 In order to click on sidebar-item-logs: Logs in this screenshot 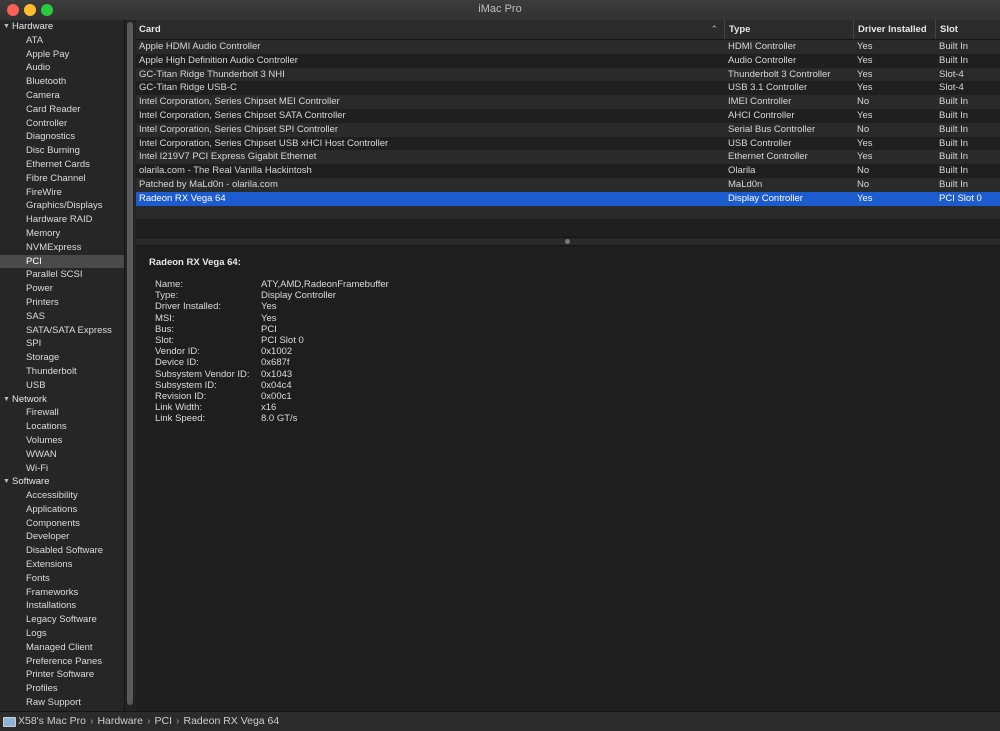, I will do `click(62, 634)`.